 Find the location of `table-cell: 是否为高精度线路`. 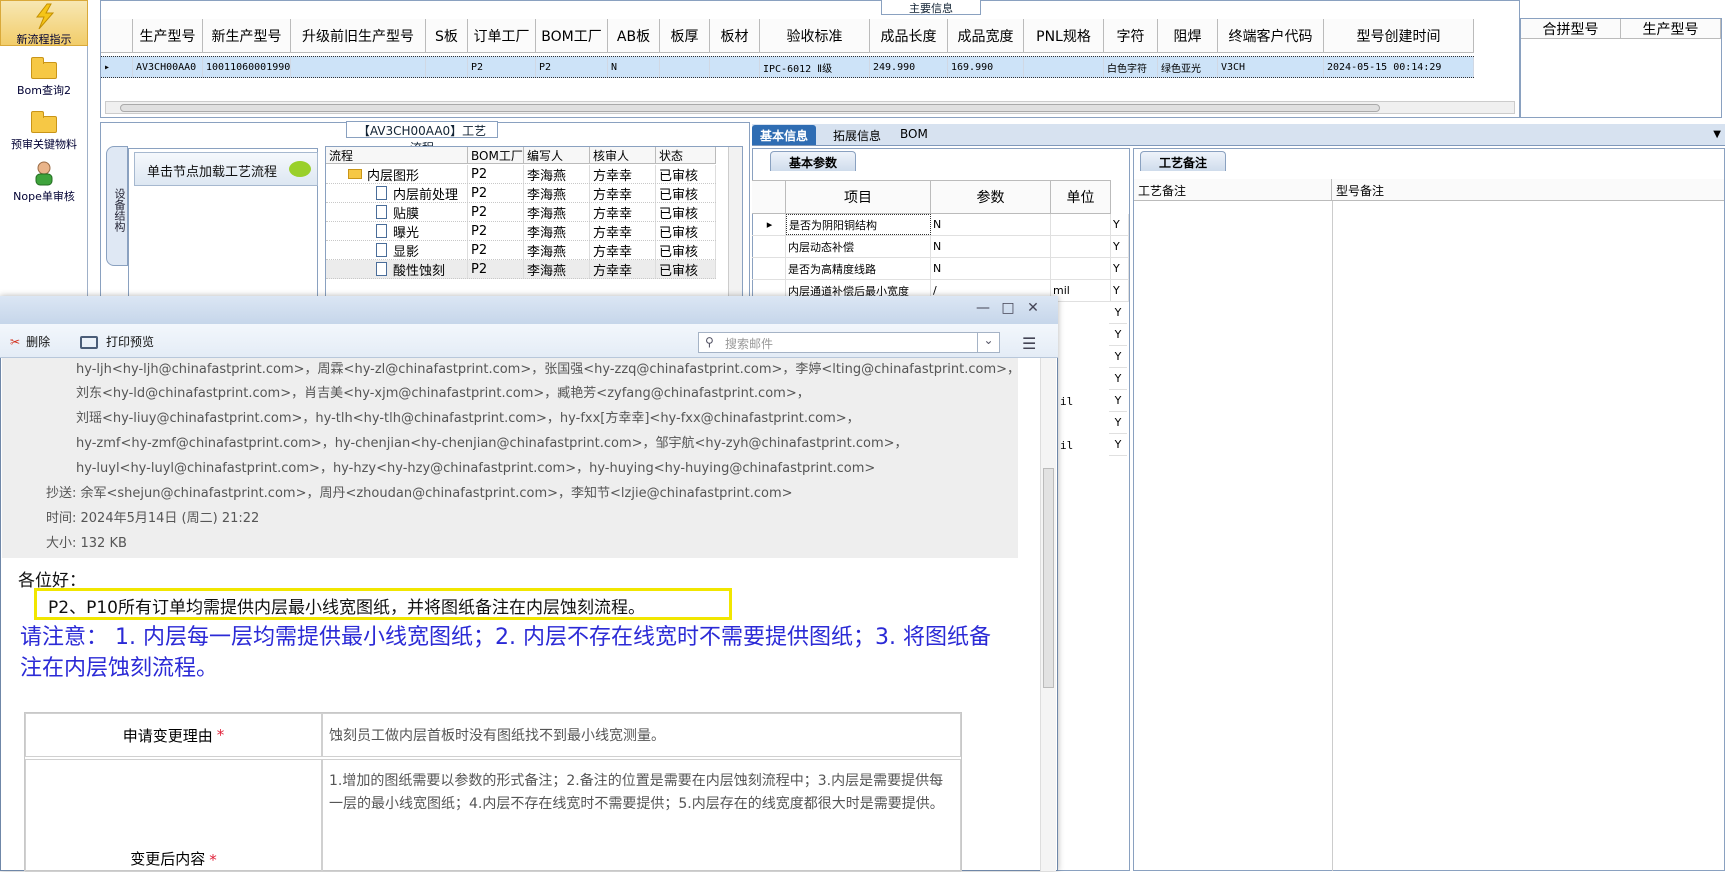

table-cell: 是否为高精度线路 is located at coordinates (858, 268).